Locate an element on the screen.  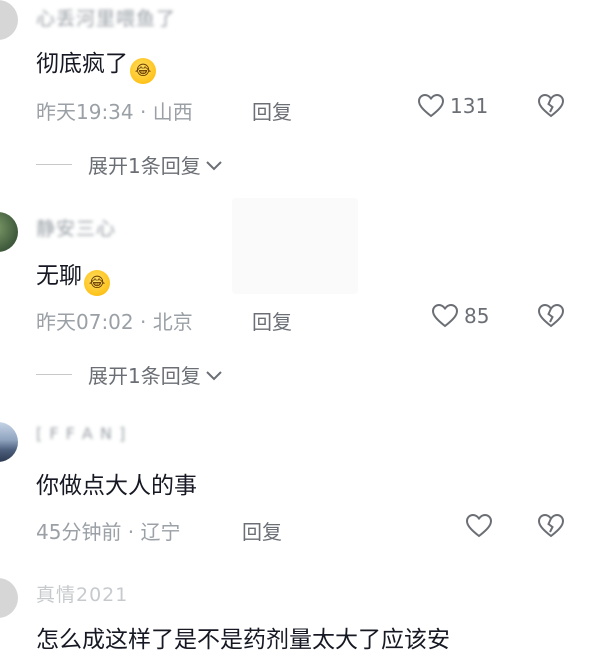
like-count: 85 is located at coordinates (477, 316).